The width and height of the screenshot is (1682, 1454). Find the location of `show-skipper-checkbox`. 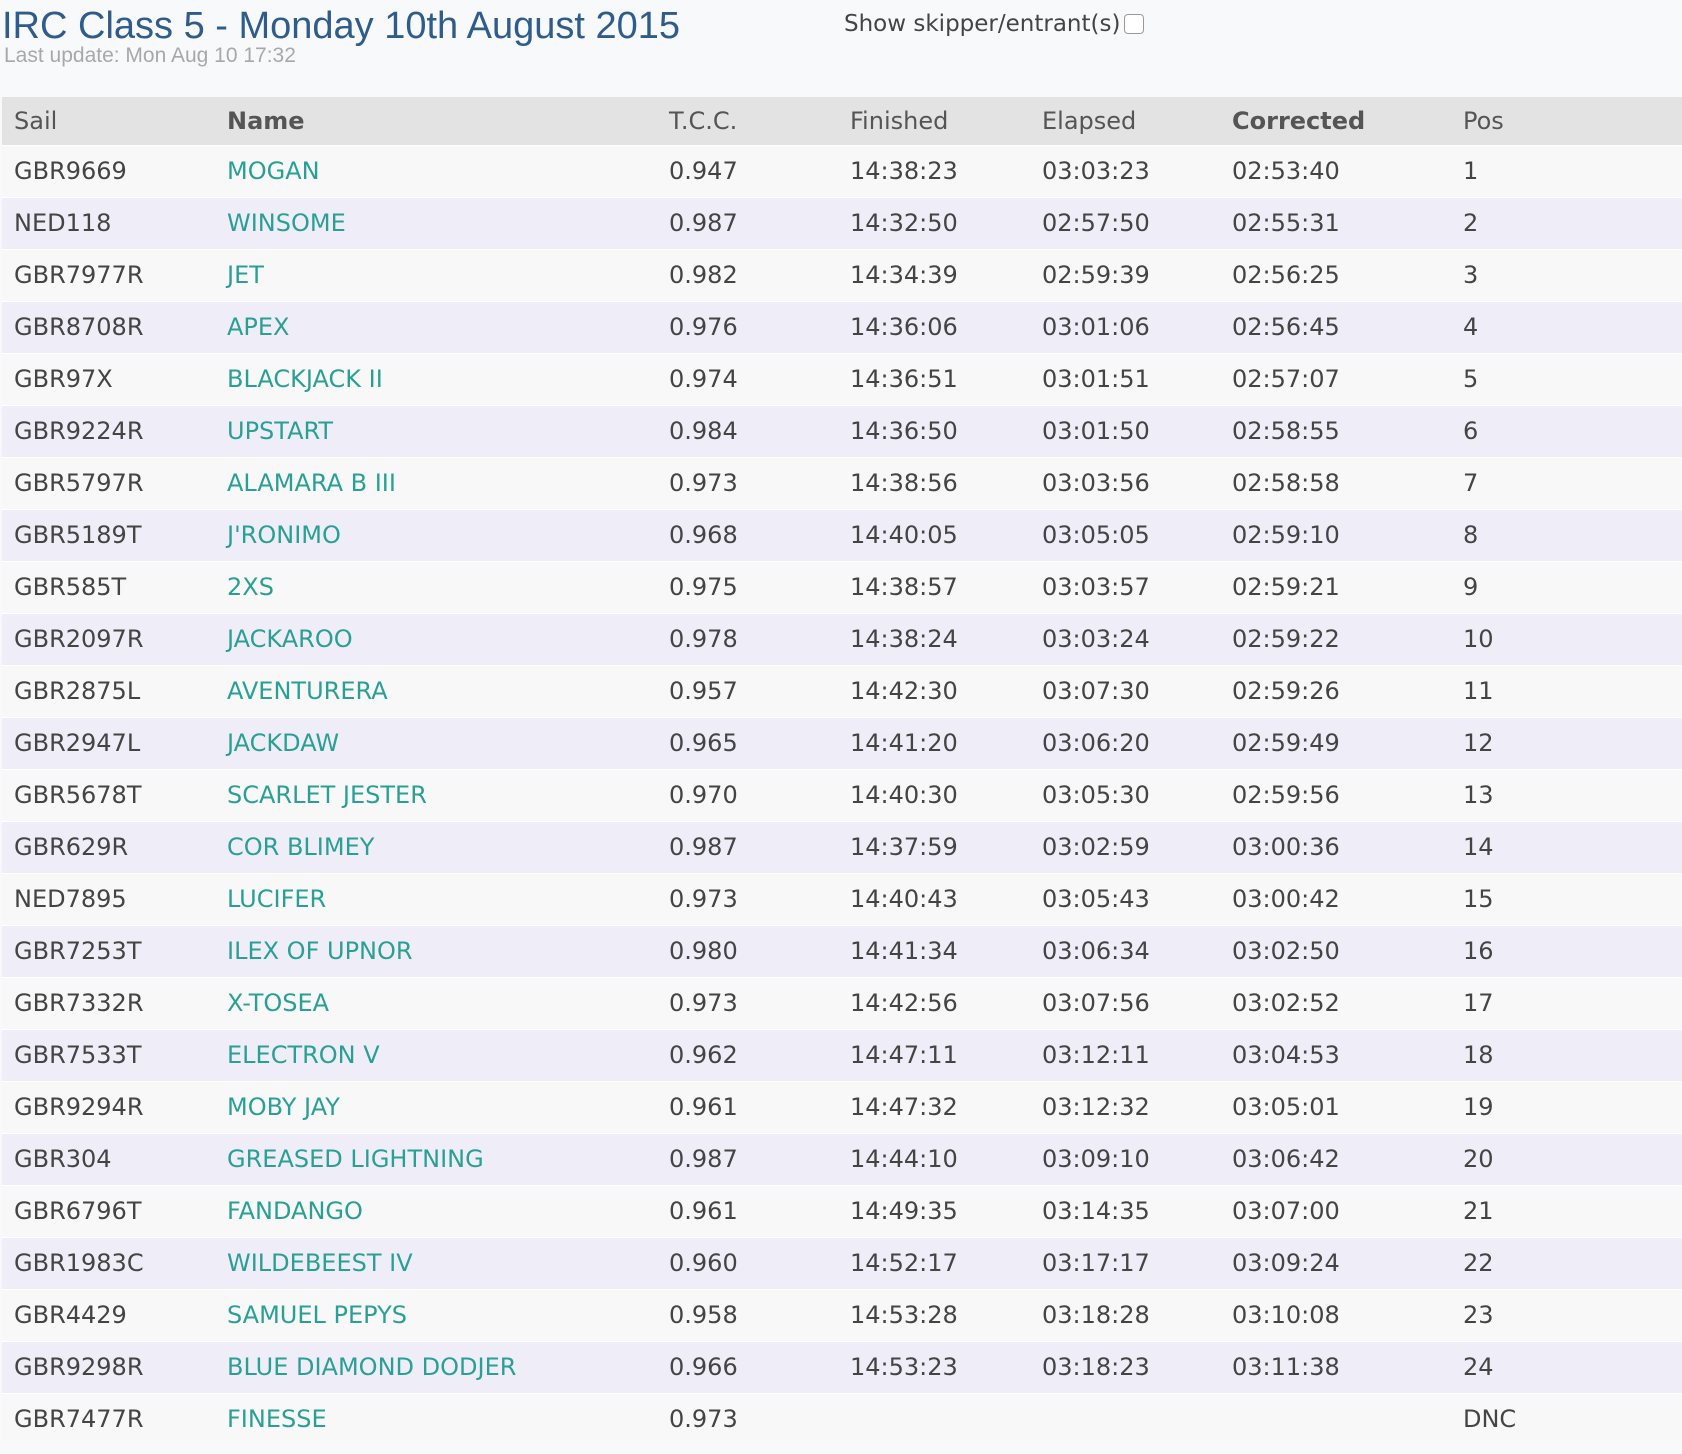

show-skipper-checkbox is located at coordinates (1134, 24).